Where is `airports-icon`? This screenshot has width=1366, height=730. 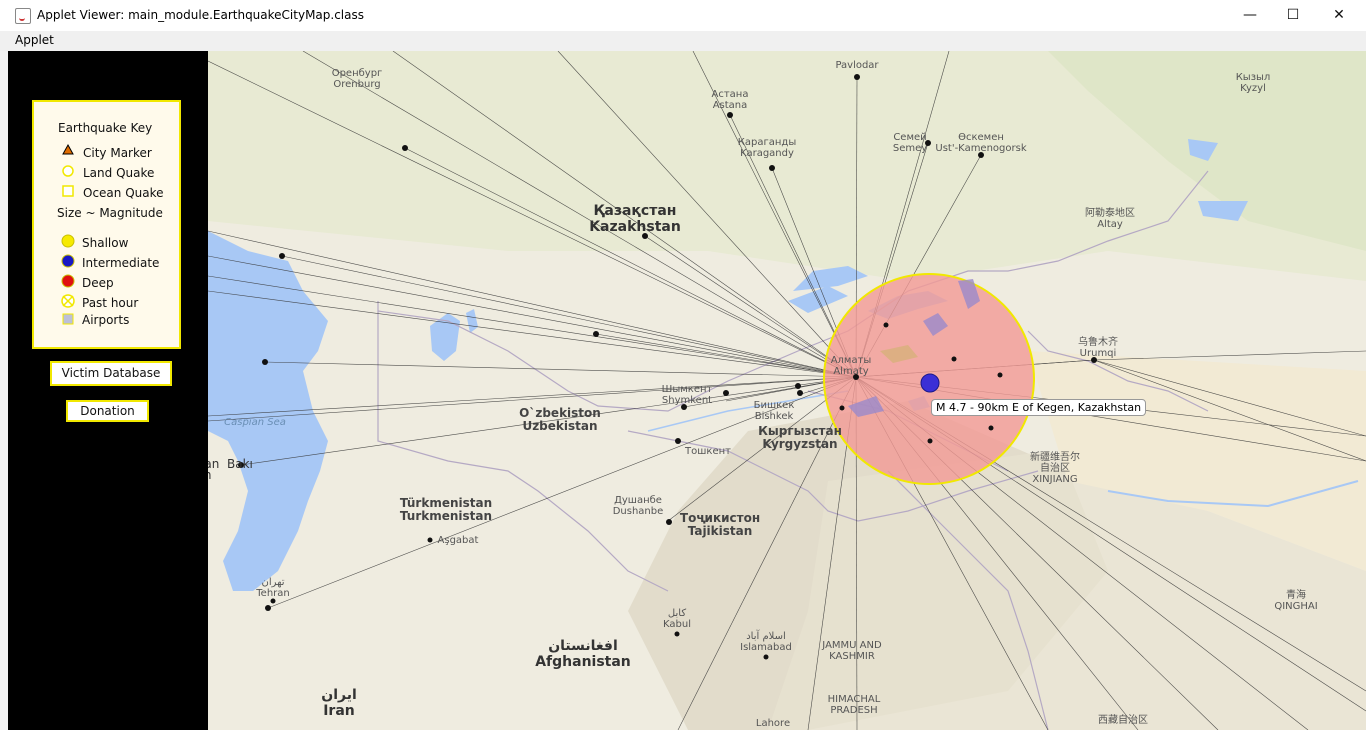 airports-icon is located at coordinates (68, 319).